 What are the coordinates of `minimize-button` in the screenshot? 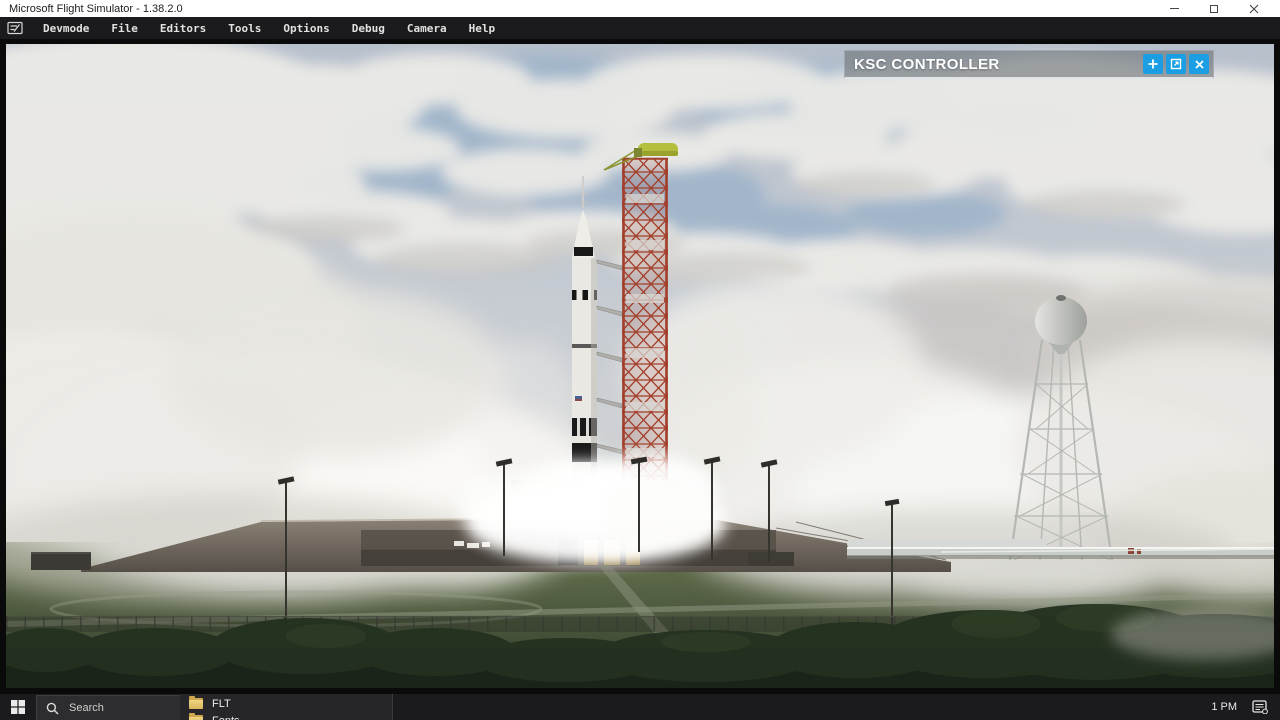 It's located at (1174, 8).